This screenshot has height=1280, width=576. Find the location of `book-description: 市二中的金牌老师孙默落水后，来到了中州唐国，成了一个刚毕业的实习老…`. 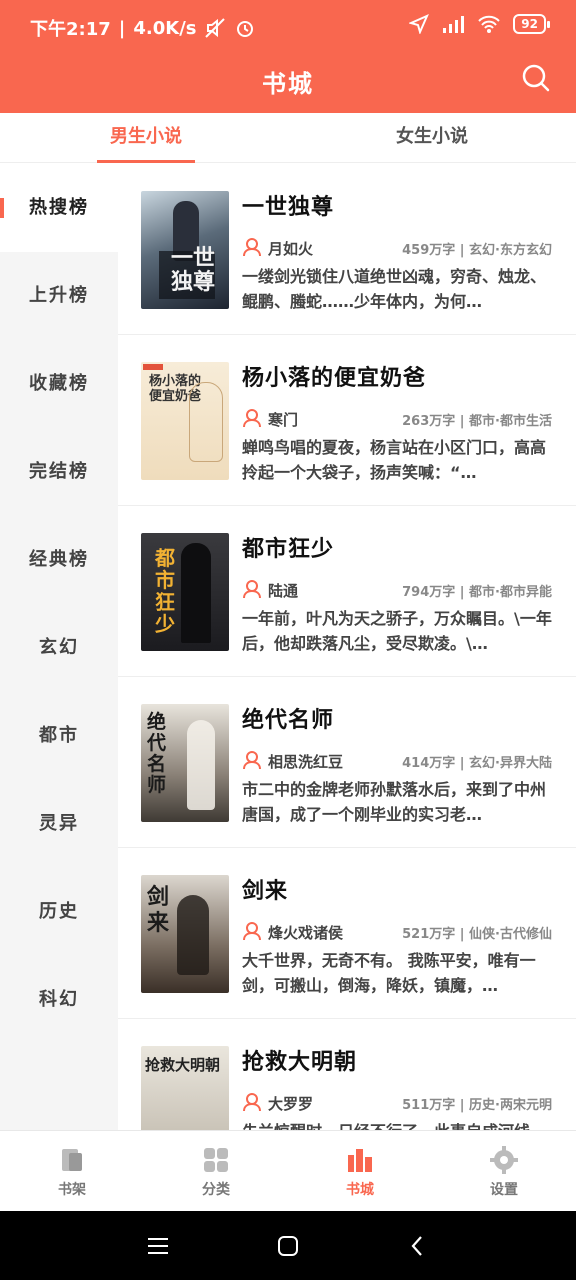

book-description: 市二中的金牌老师孙默落水后，来到了中州唐国，成了一个刚毕业的实习老… is located at coordinates (394, 802).